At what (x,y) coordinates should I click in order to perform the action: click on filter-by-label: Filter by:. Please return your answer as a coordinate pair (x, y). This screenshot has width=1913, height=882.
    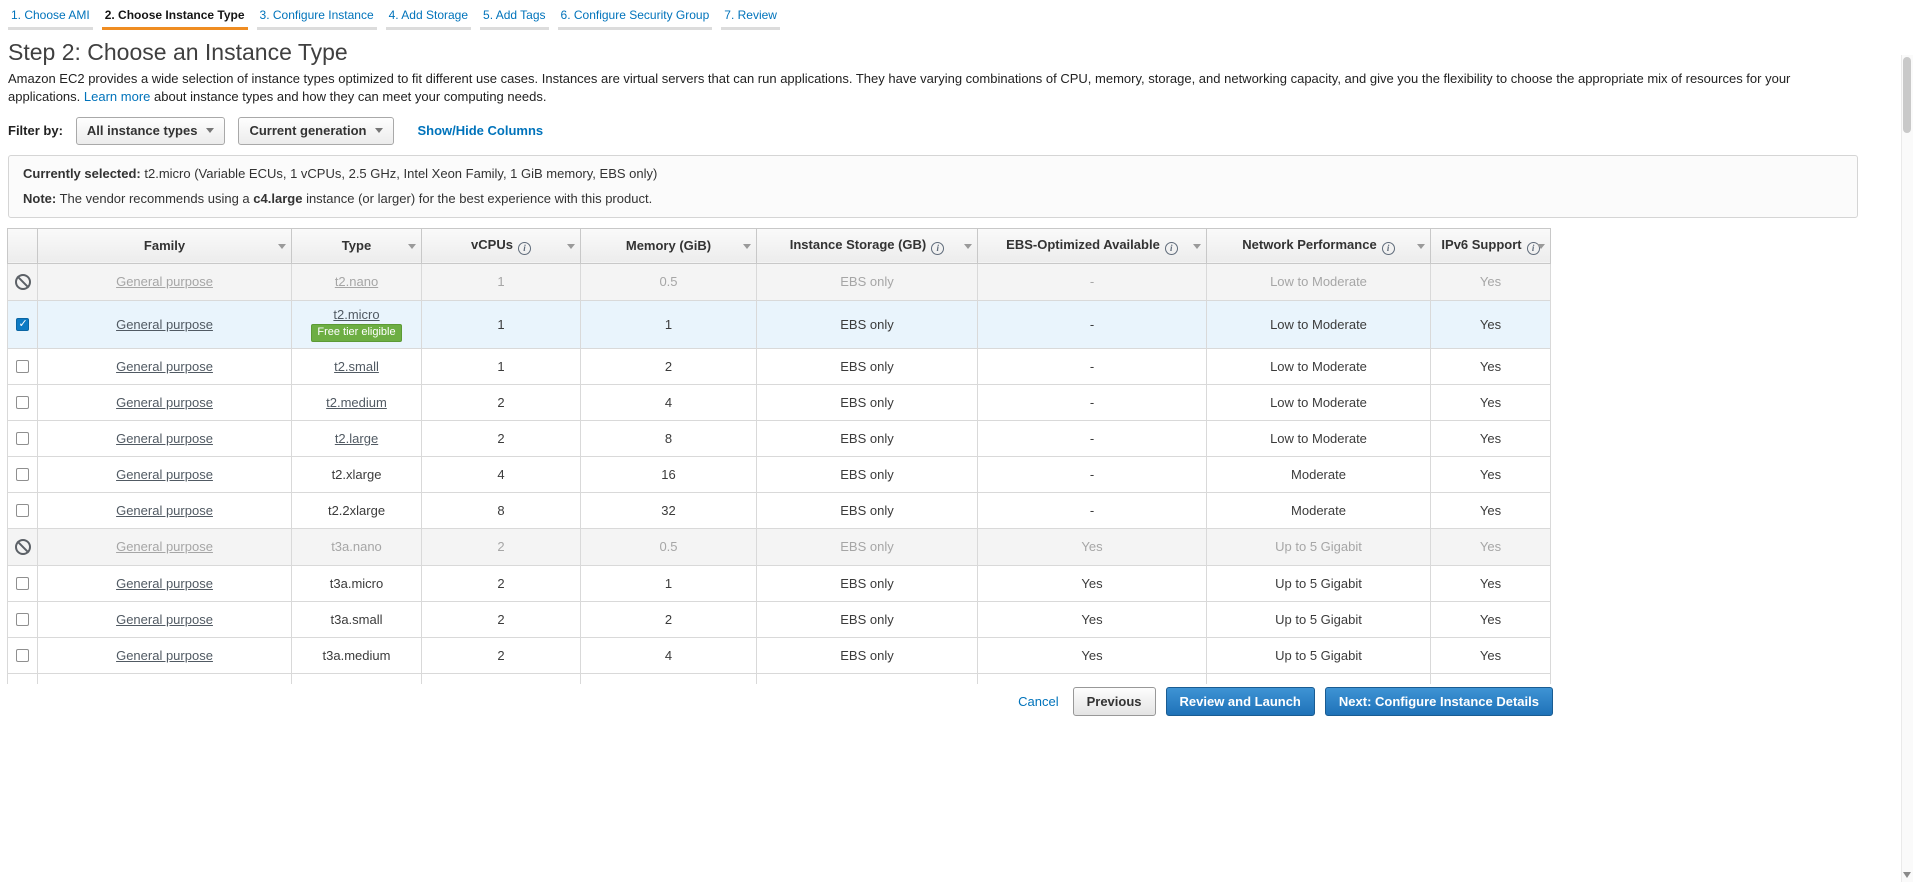
    Looking at the image, I should click on (35, 131).